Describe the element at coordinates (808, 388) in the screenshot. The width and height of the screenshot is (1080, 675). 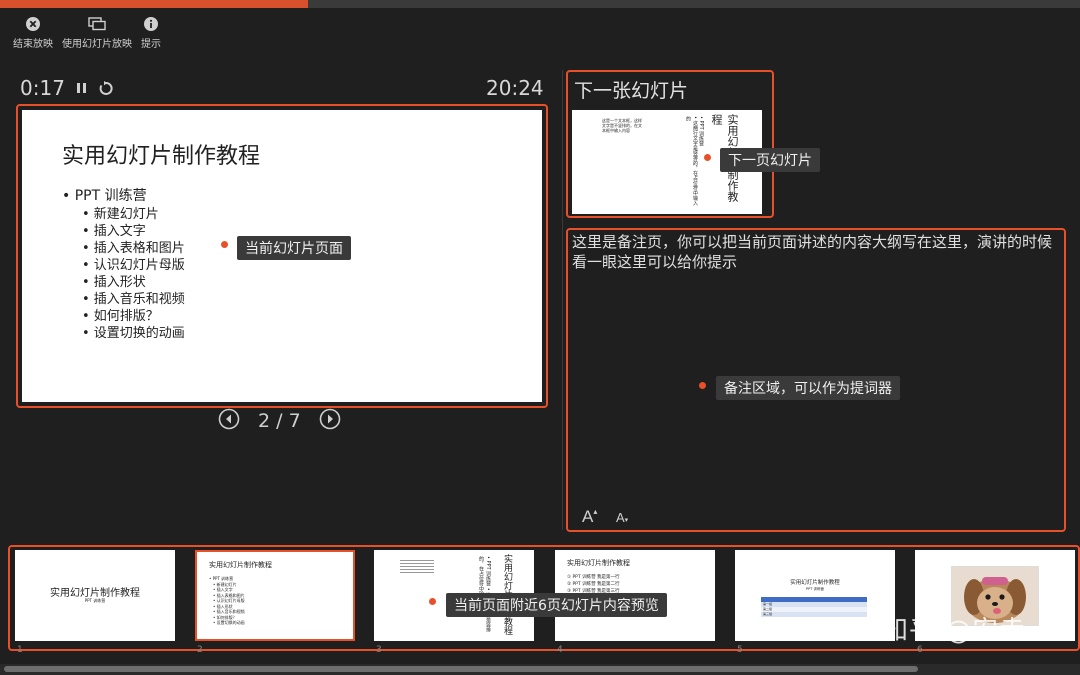
I see `notes-callout: 备注区域，可以作为提词器` at that location.